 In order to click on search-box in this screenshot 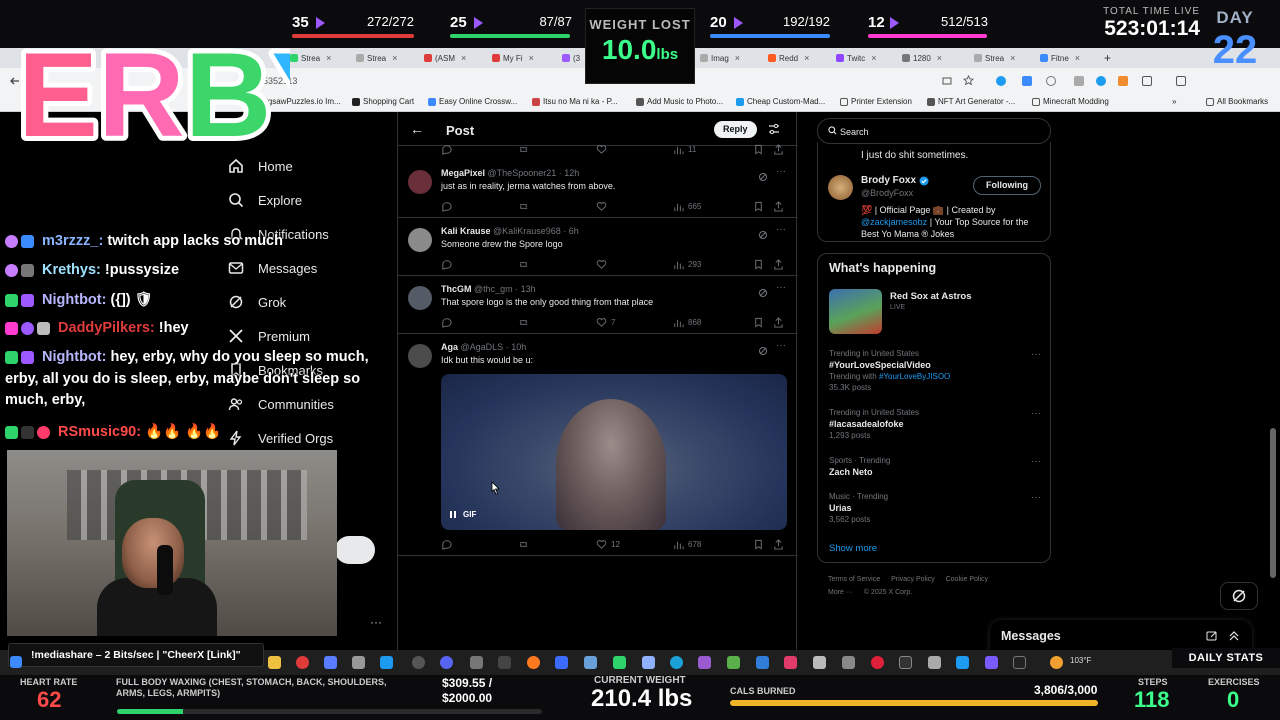, I will do `click(934, 131)`.